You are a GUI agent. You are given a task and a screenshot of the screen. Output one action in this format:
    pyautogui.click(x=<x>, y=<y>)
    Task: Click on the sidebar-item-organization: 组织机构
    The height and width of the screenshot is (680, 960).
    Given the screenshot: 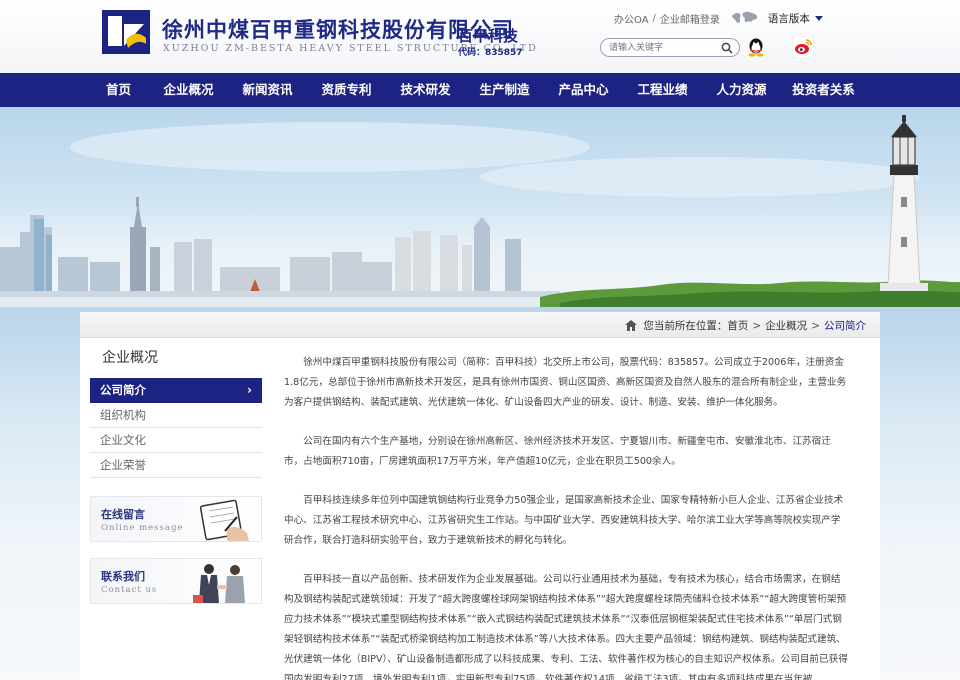 What is the action you would take?
    pyautogui.click(x=176, y=415)
    